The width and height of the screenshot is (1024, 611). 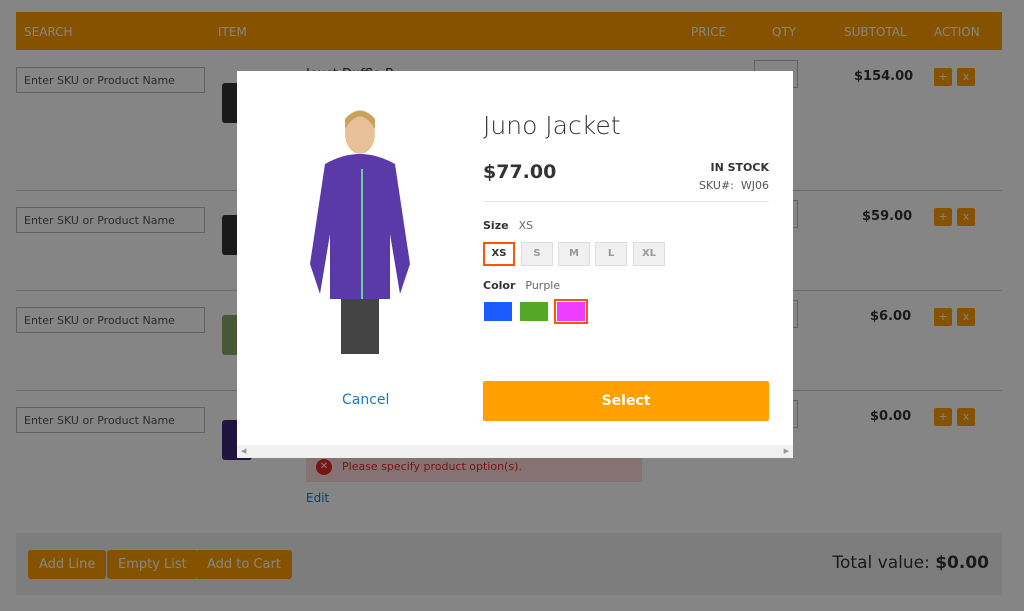 What do you see at coordinates (534, 311) in the screenshot?
I see `color-swatch-green` at bounding box center [534, 311].